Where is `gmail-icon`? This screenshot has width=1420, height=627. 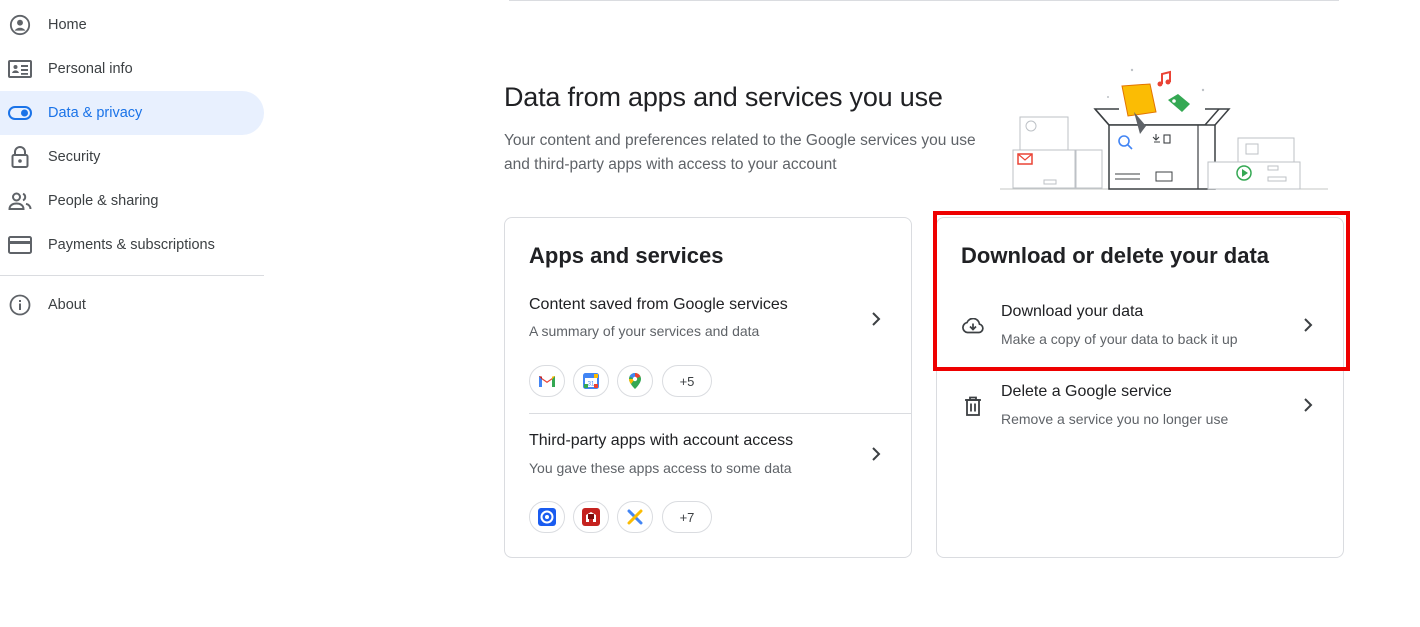 gmail-icon is located at coordinates (547, 381).